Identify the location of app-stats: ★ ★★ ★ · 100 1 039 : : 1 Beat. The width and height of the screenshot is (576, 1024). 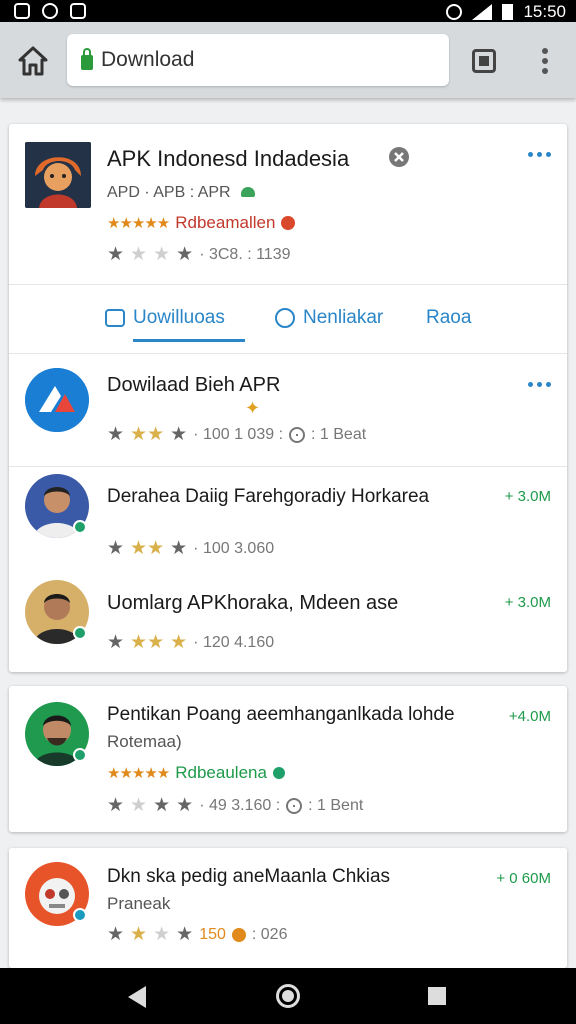
(236, 434).